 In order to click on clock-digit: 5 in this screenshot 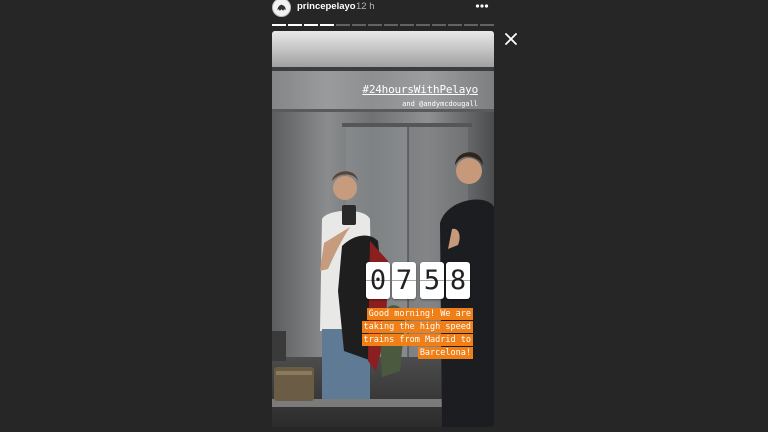, I will do `click(432, 280)`.